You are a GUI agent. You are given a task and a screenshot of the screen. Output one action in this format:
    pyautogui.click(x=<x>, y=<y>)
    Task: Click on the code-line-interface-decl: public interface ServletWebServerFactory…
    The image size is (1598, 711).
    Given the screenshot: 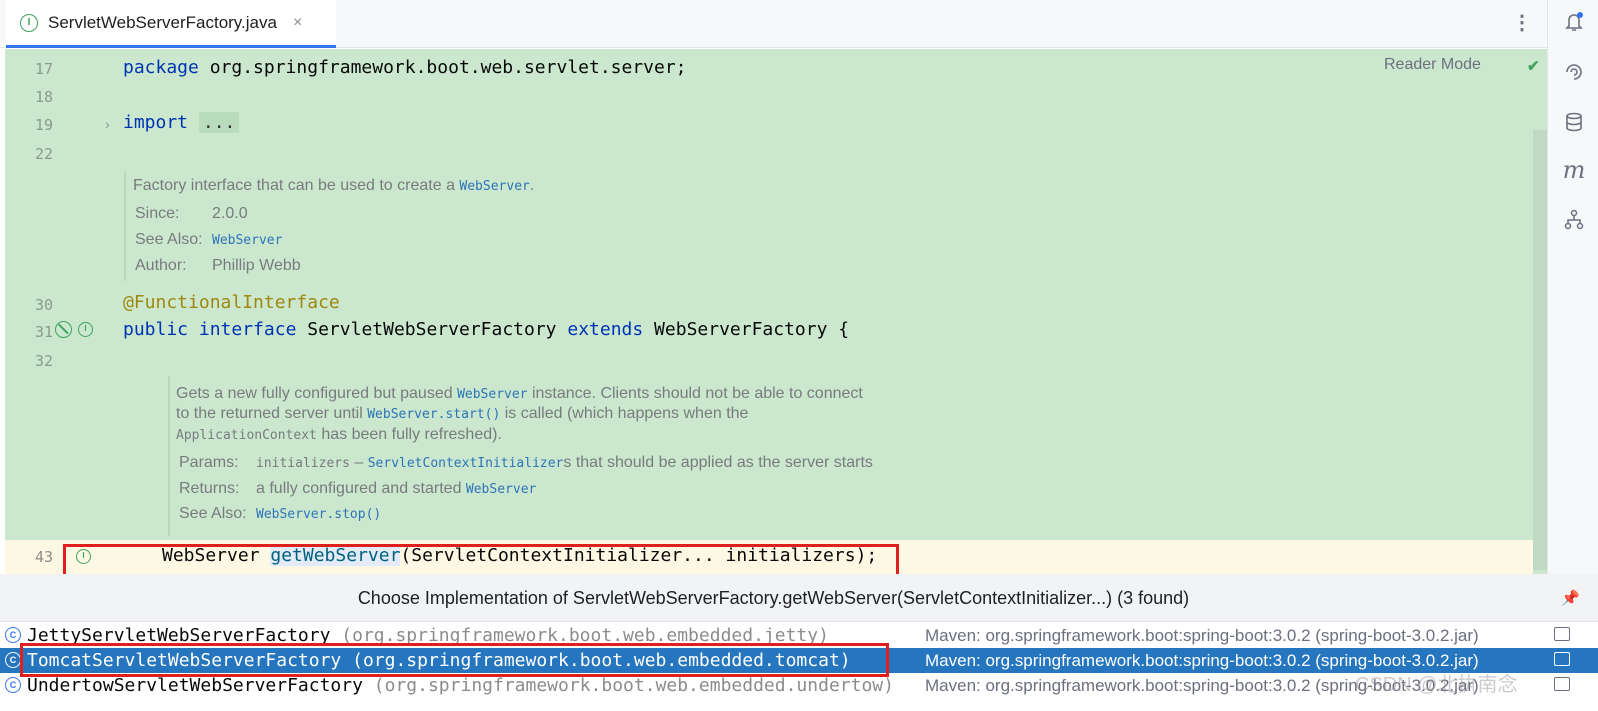 What is the action you would take?
    pyautogui.click(x=486, y=329)
    